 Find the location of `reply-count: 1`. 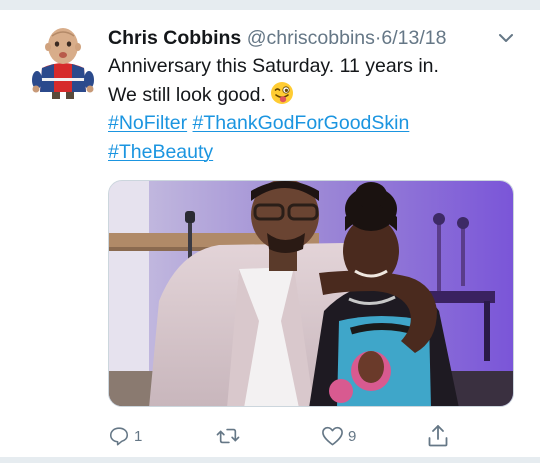

reply-count: 1 is located at coordinates (138, 436).